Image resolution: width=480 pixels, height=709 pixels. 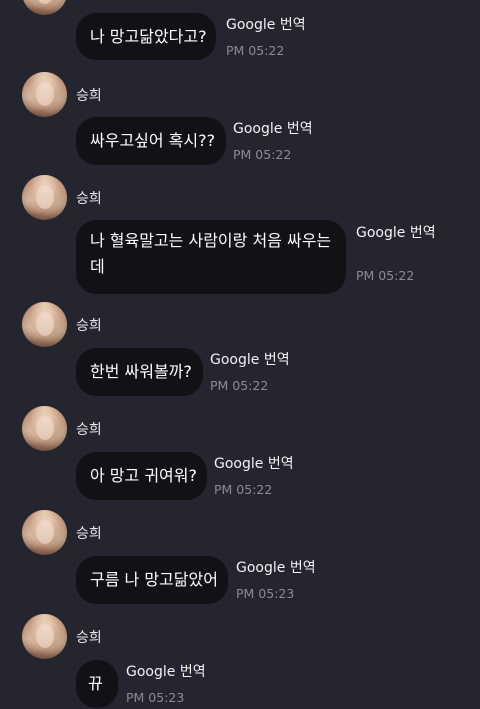 I want to click on message-bubble: 아 망고 귀여워?, so click(x=141, y=476).